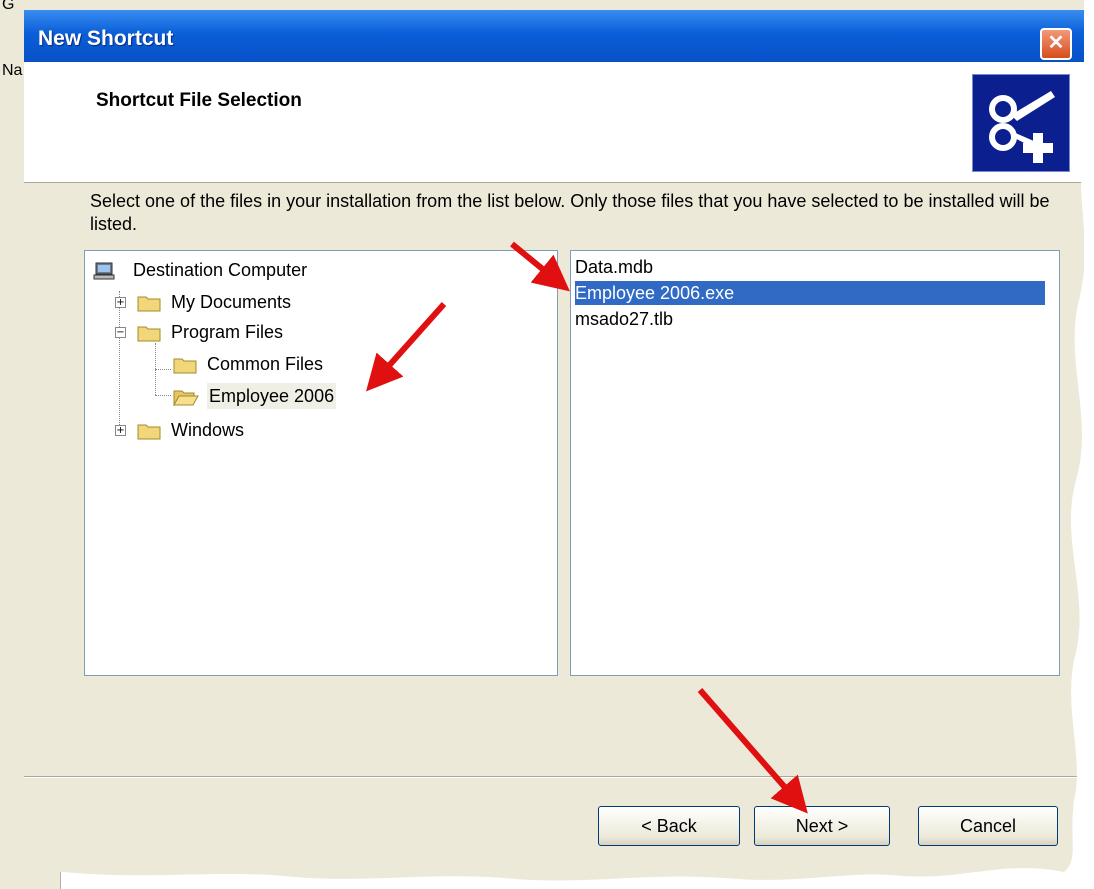 The height and width of the screenshot is (889, 1094). Describe the element at coordinates (265, 364) in the screenshot. I see `tree-item-label: Common Files` at that location.